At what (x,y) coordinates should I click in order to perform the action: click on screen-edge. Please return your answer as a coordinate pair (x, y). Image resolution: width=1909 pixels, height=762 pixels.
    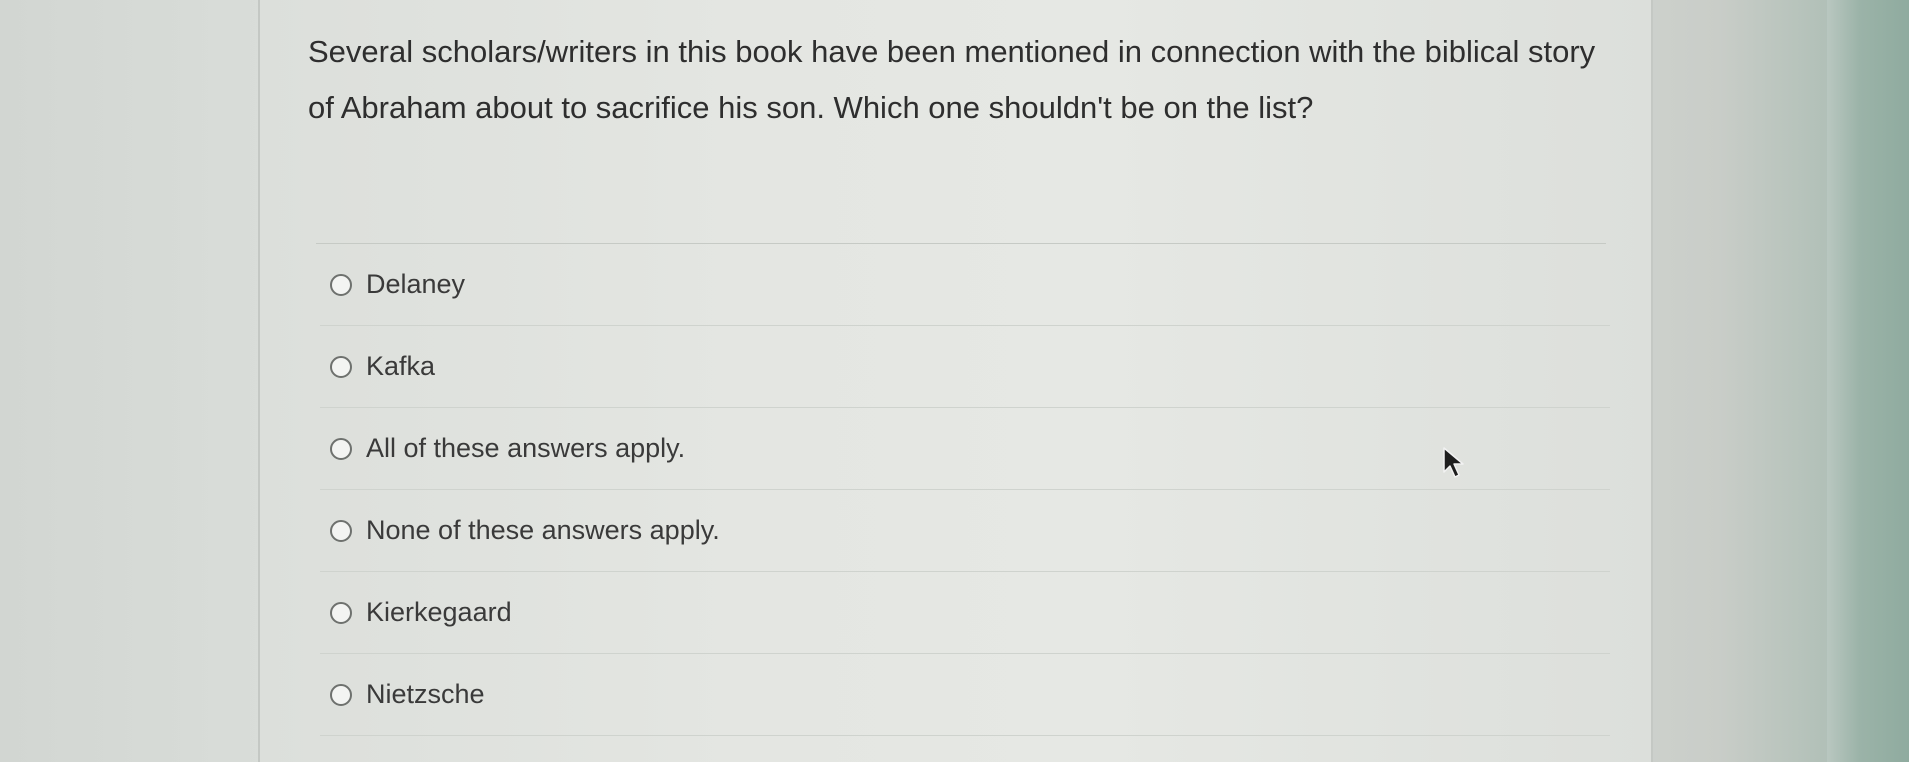
    Looking at the image, I should click on (1868, 381).